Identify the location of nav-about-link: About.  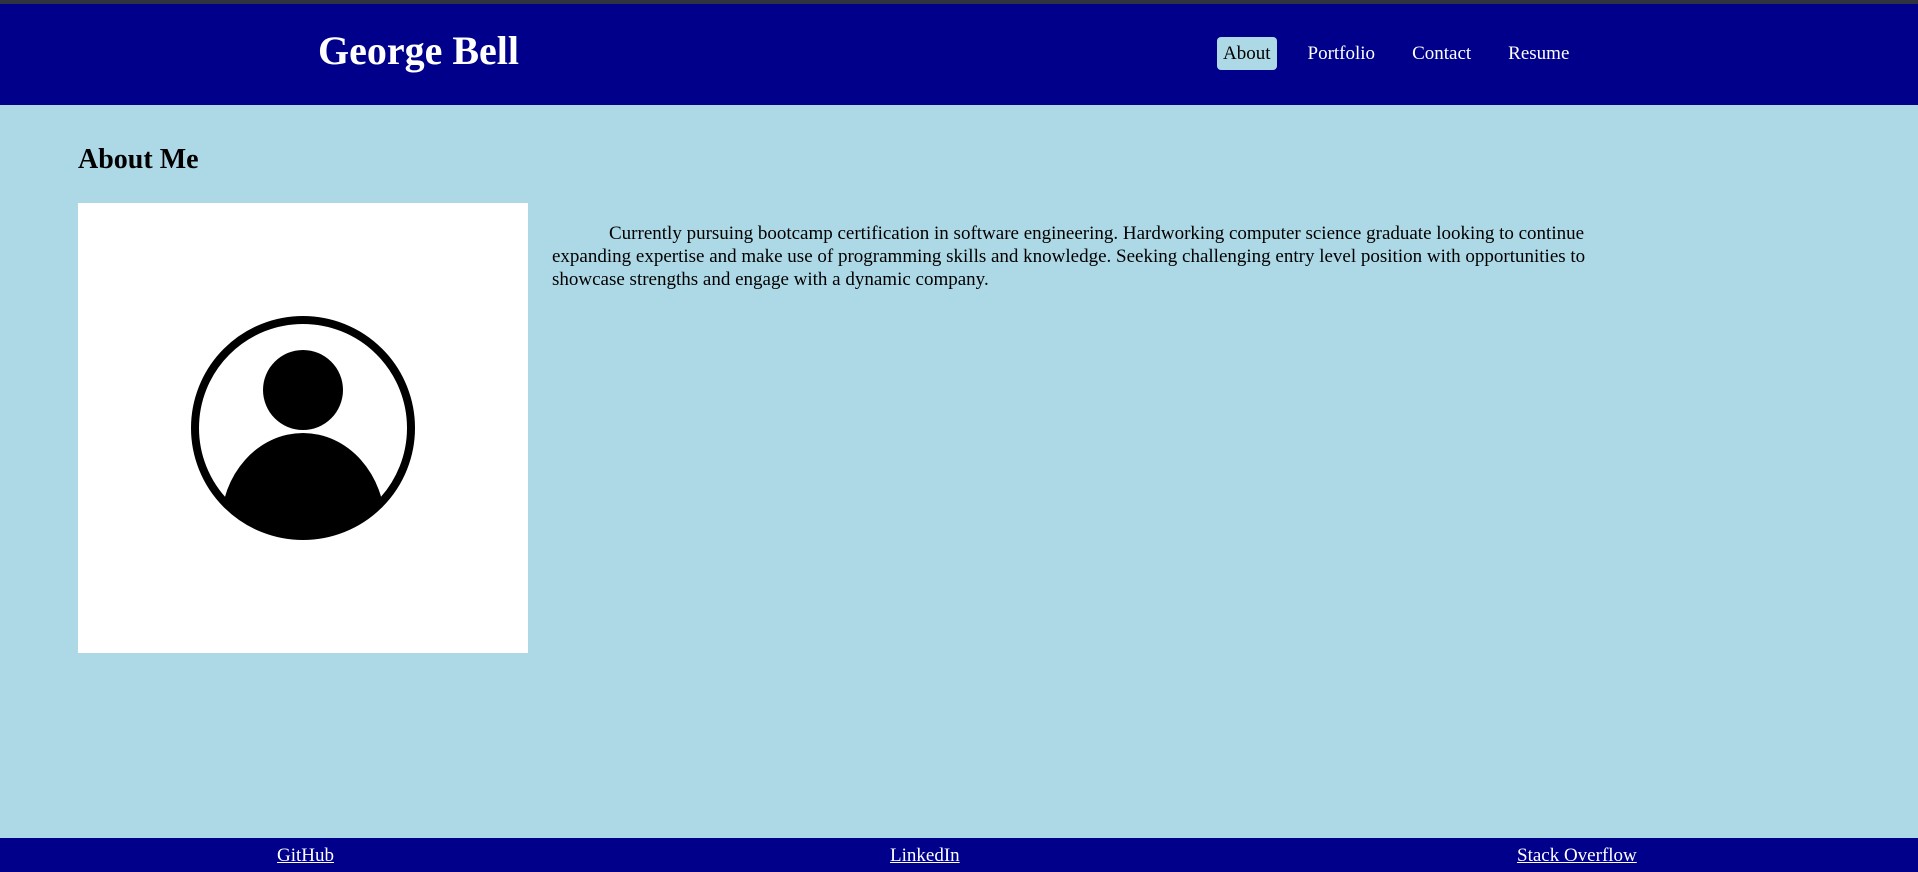
(1247, 53).